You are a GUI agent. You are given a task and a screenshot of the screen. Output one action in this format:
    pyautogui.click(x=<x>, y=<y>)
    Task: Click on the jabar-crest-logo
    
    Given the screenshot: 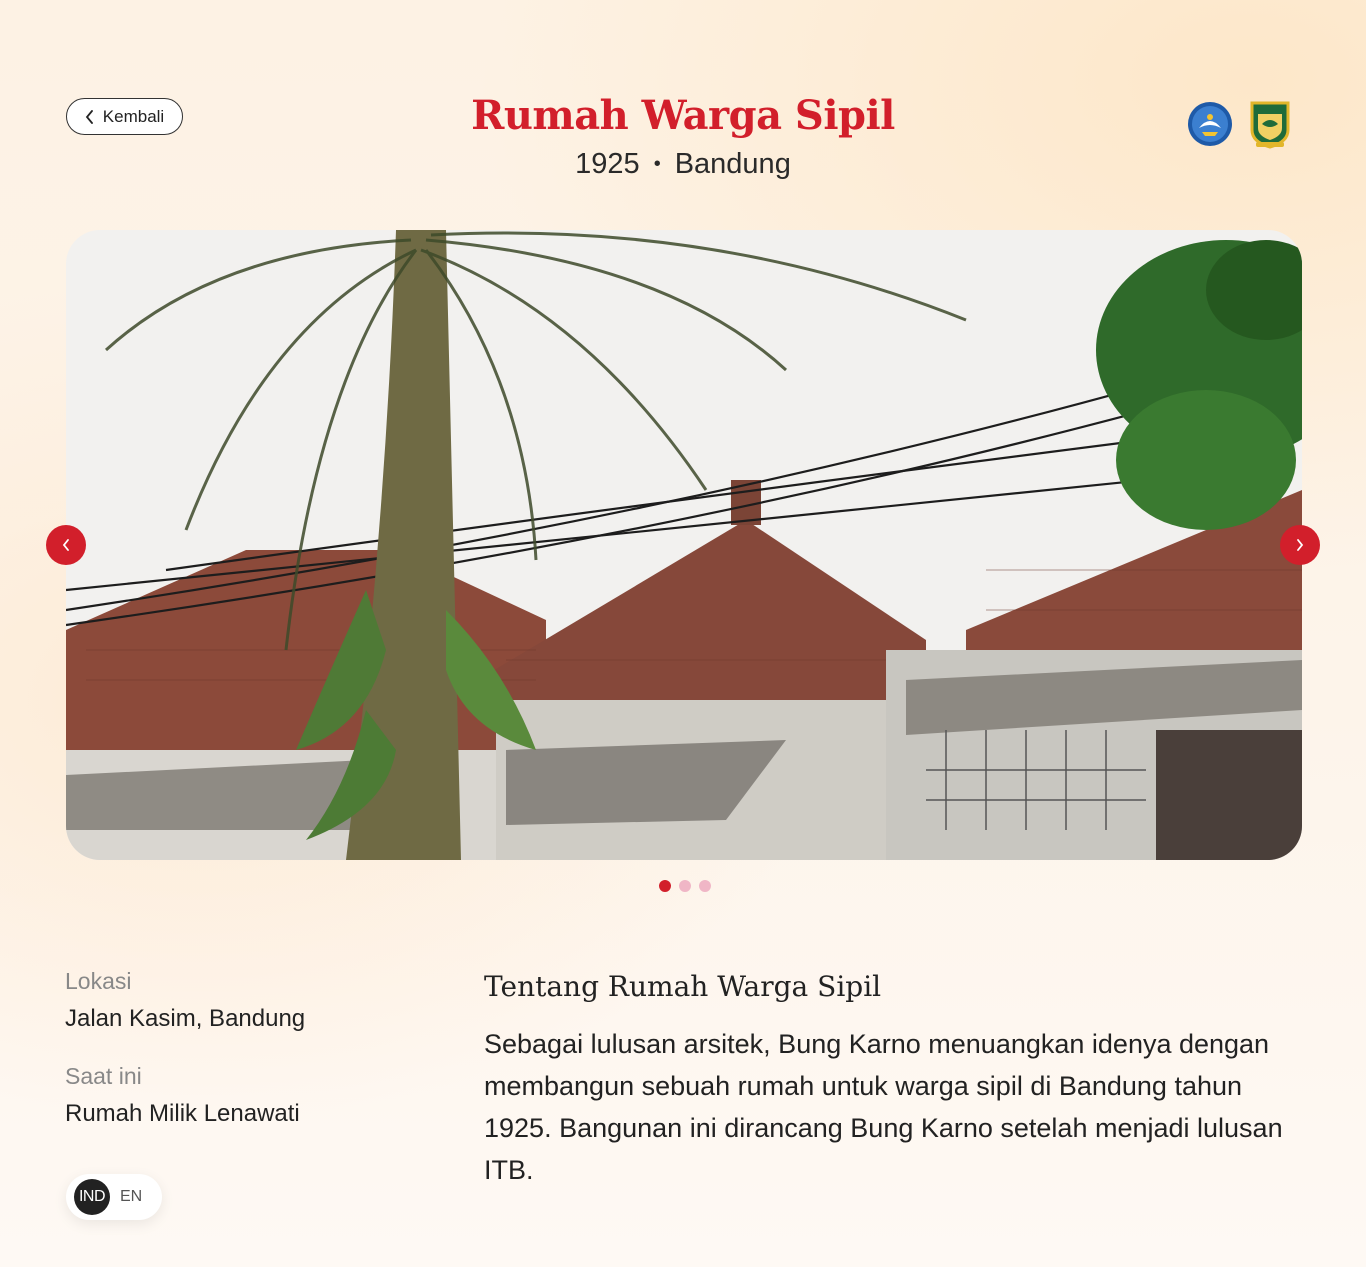 What is the action you would take?
    pyautogui.click(x=1270, y=125)
    